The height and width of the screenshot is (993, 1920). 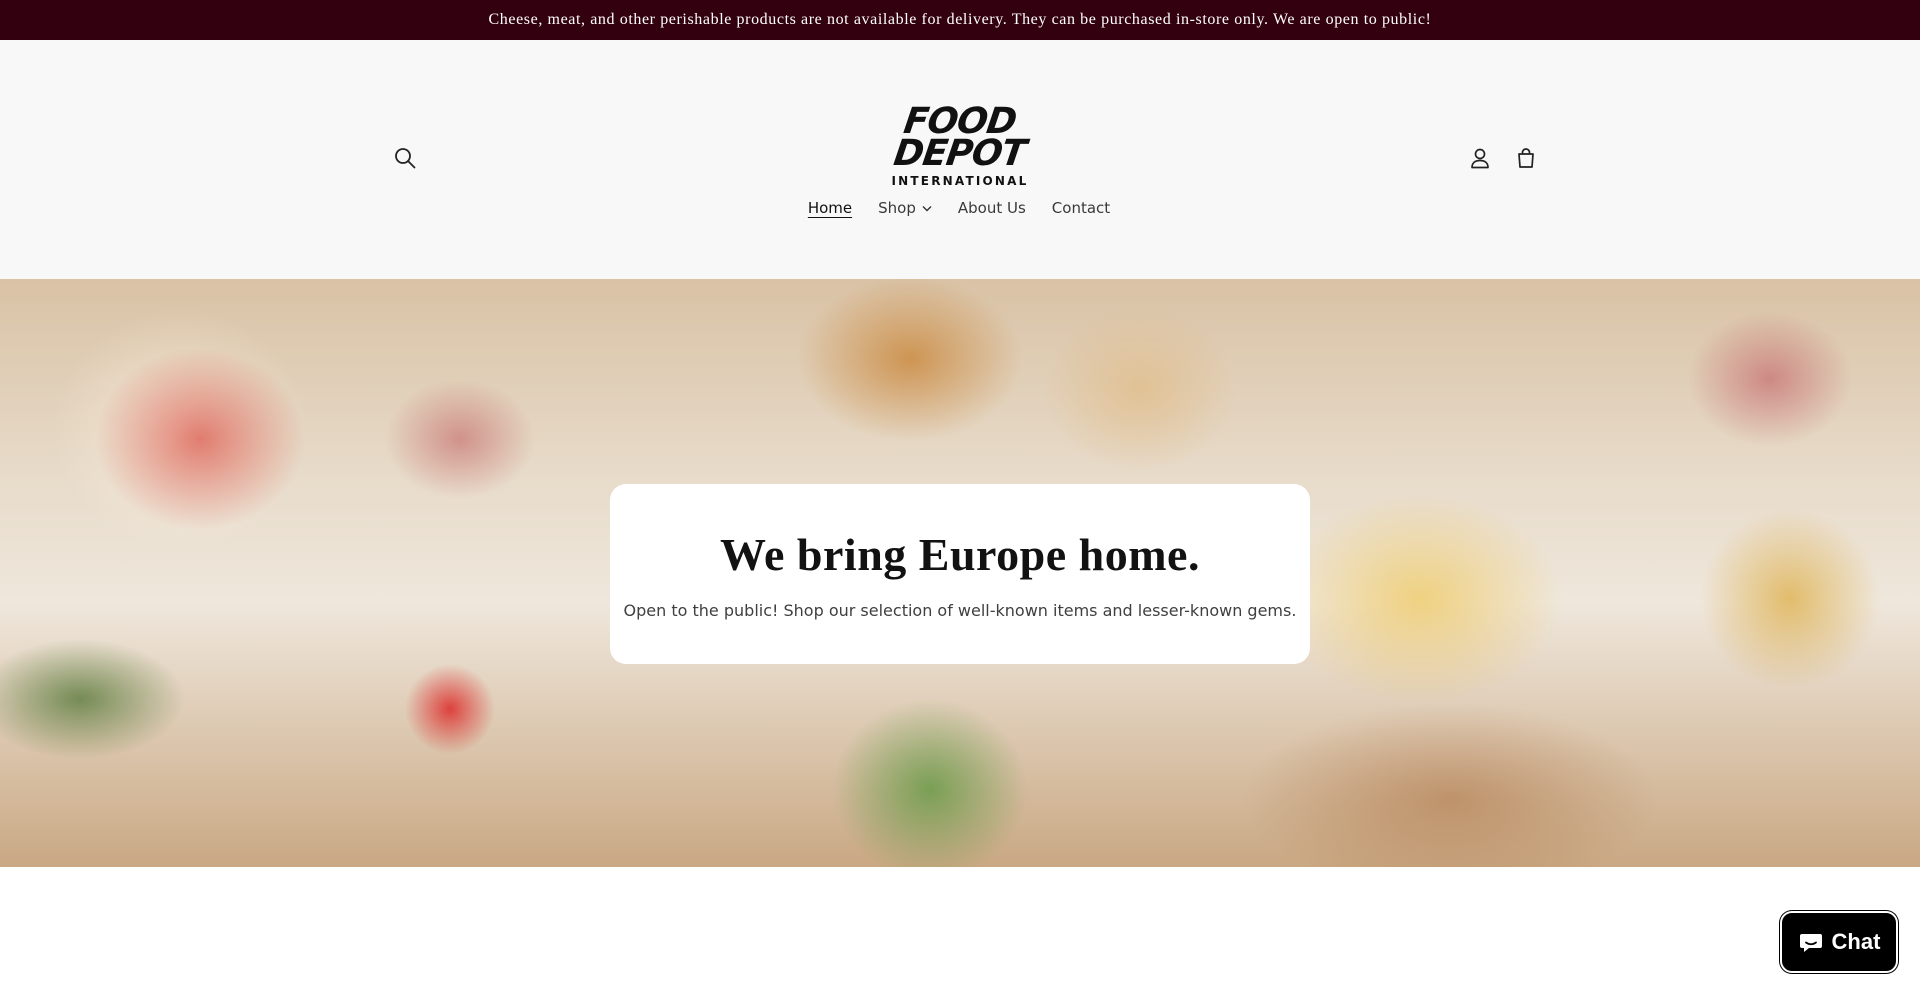 I want to click on user-icon, so click(x=1480, y=158).